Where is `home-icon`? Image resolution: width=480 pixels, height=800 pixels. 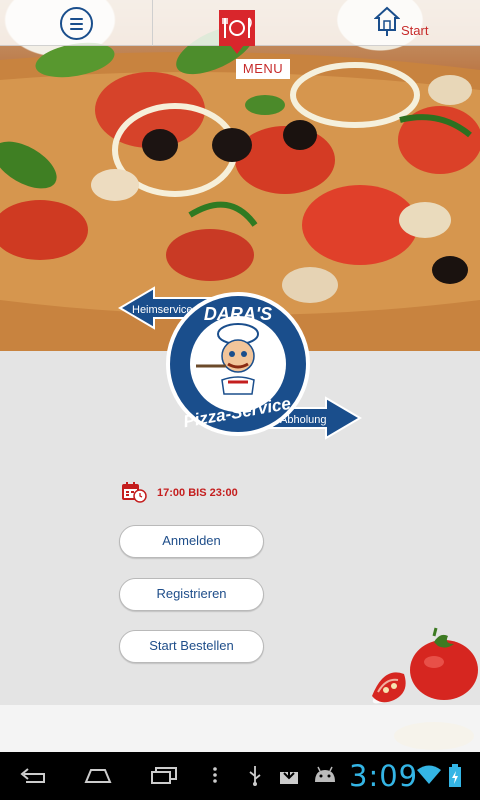 home-icon is located at coordinates (387, 21).